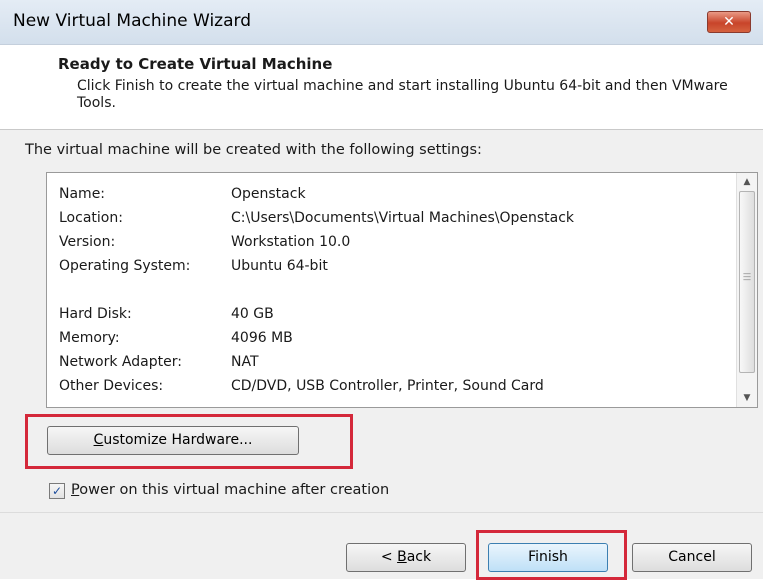 Image resolution: width=763 pixels, height=580 pixels. What do you see at coordinates (279, 266) in the screenshot?
I see `setting-value: Ubuntu 64-bit` at bounding box center [279, 266].